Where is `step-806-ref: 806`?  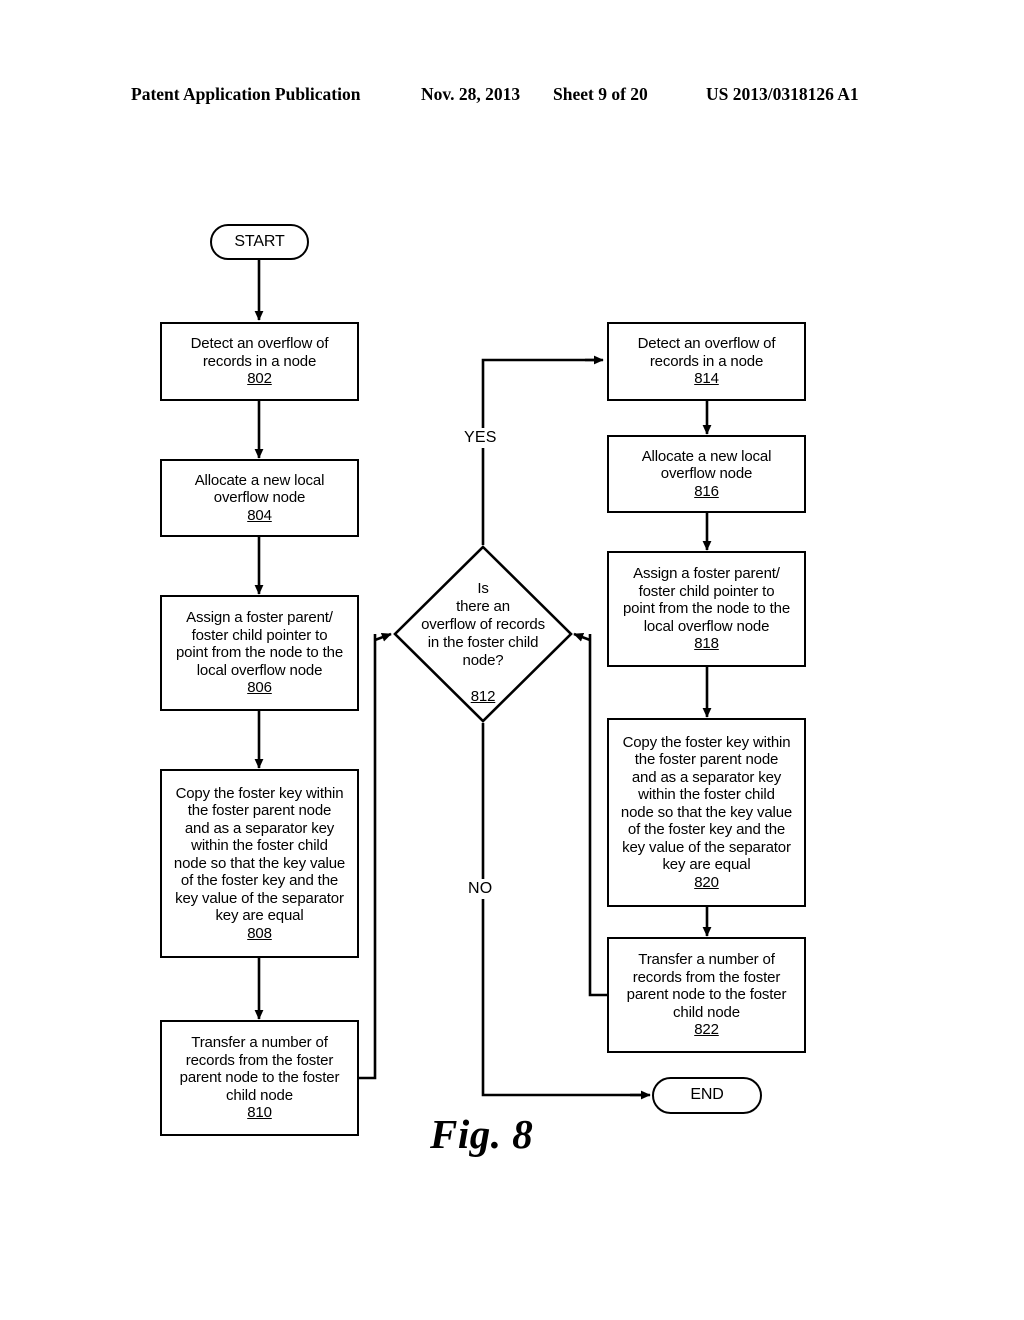 step-806-ref: 806 is located at coordinates (259, 688).